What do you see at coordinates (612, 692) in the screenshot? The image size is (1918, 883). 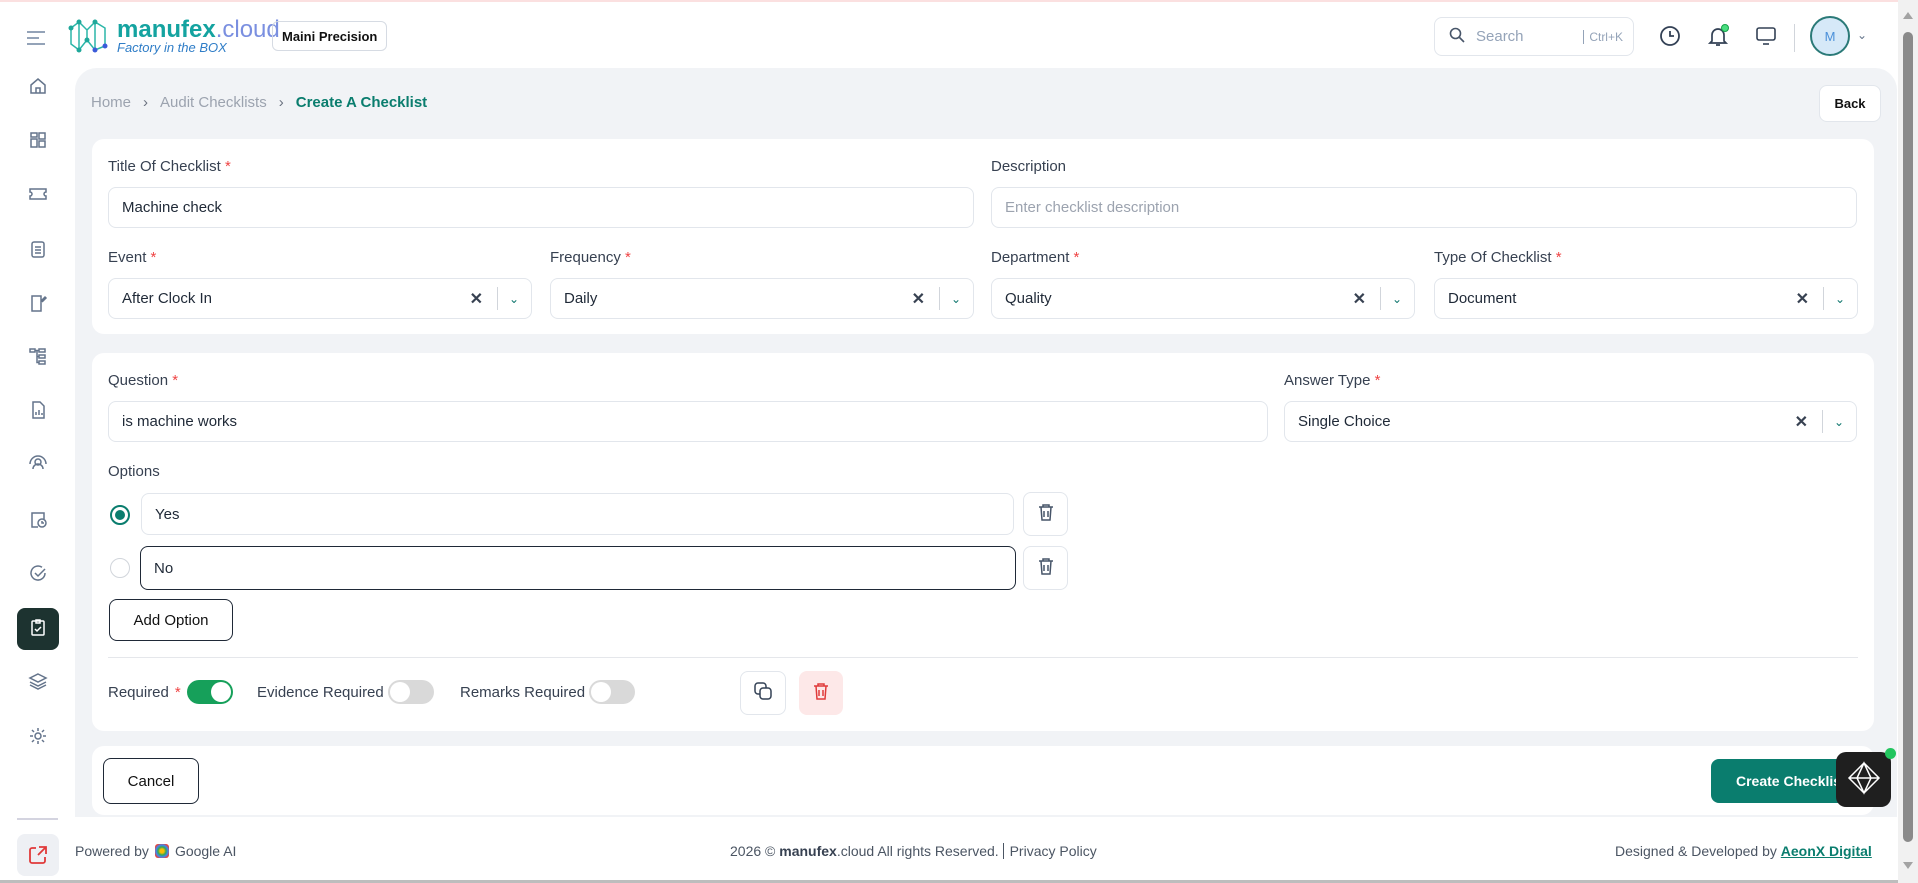 I see `remarks-required-toggle` at bounding box center [612, 692].